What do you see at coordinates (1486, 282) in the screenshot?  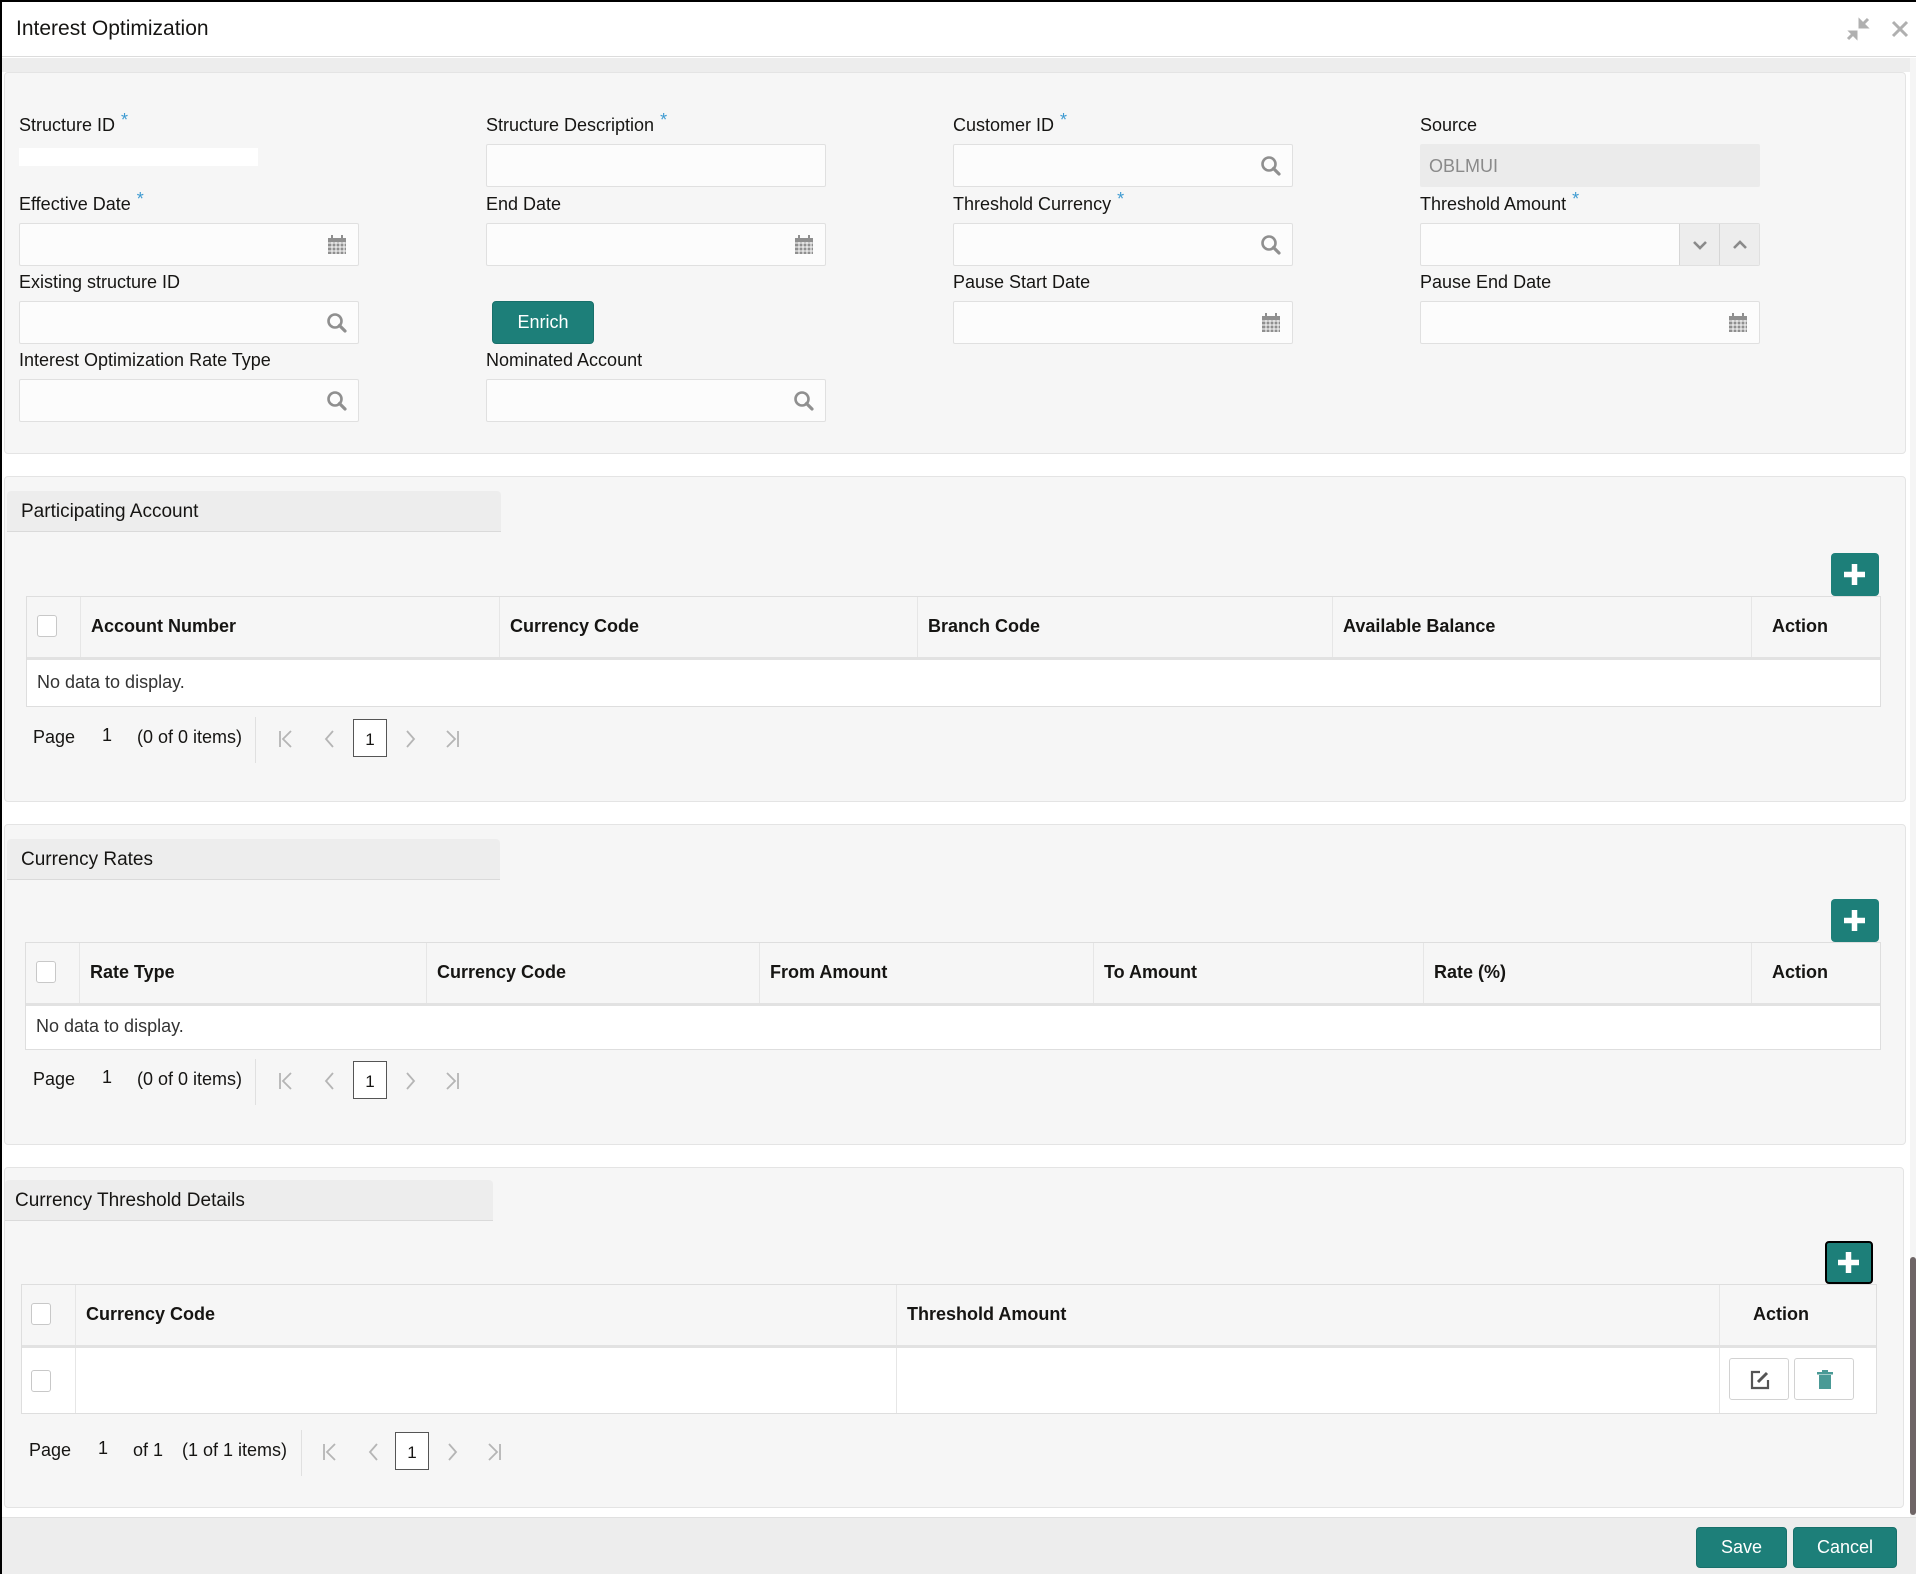 I see `pause-end-date-label: Pause End Date` at bounding box center [1486, 282].